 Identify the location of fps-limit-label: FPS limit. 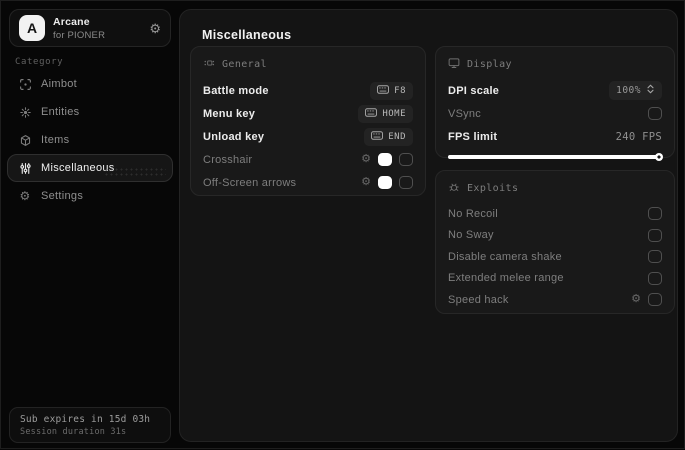
(473, 136).